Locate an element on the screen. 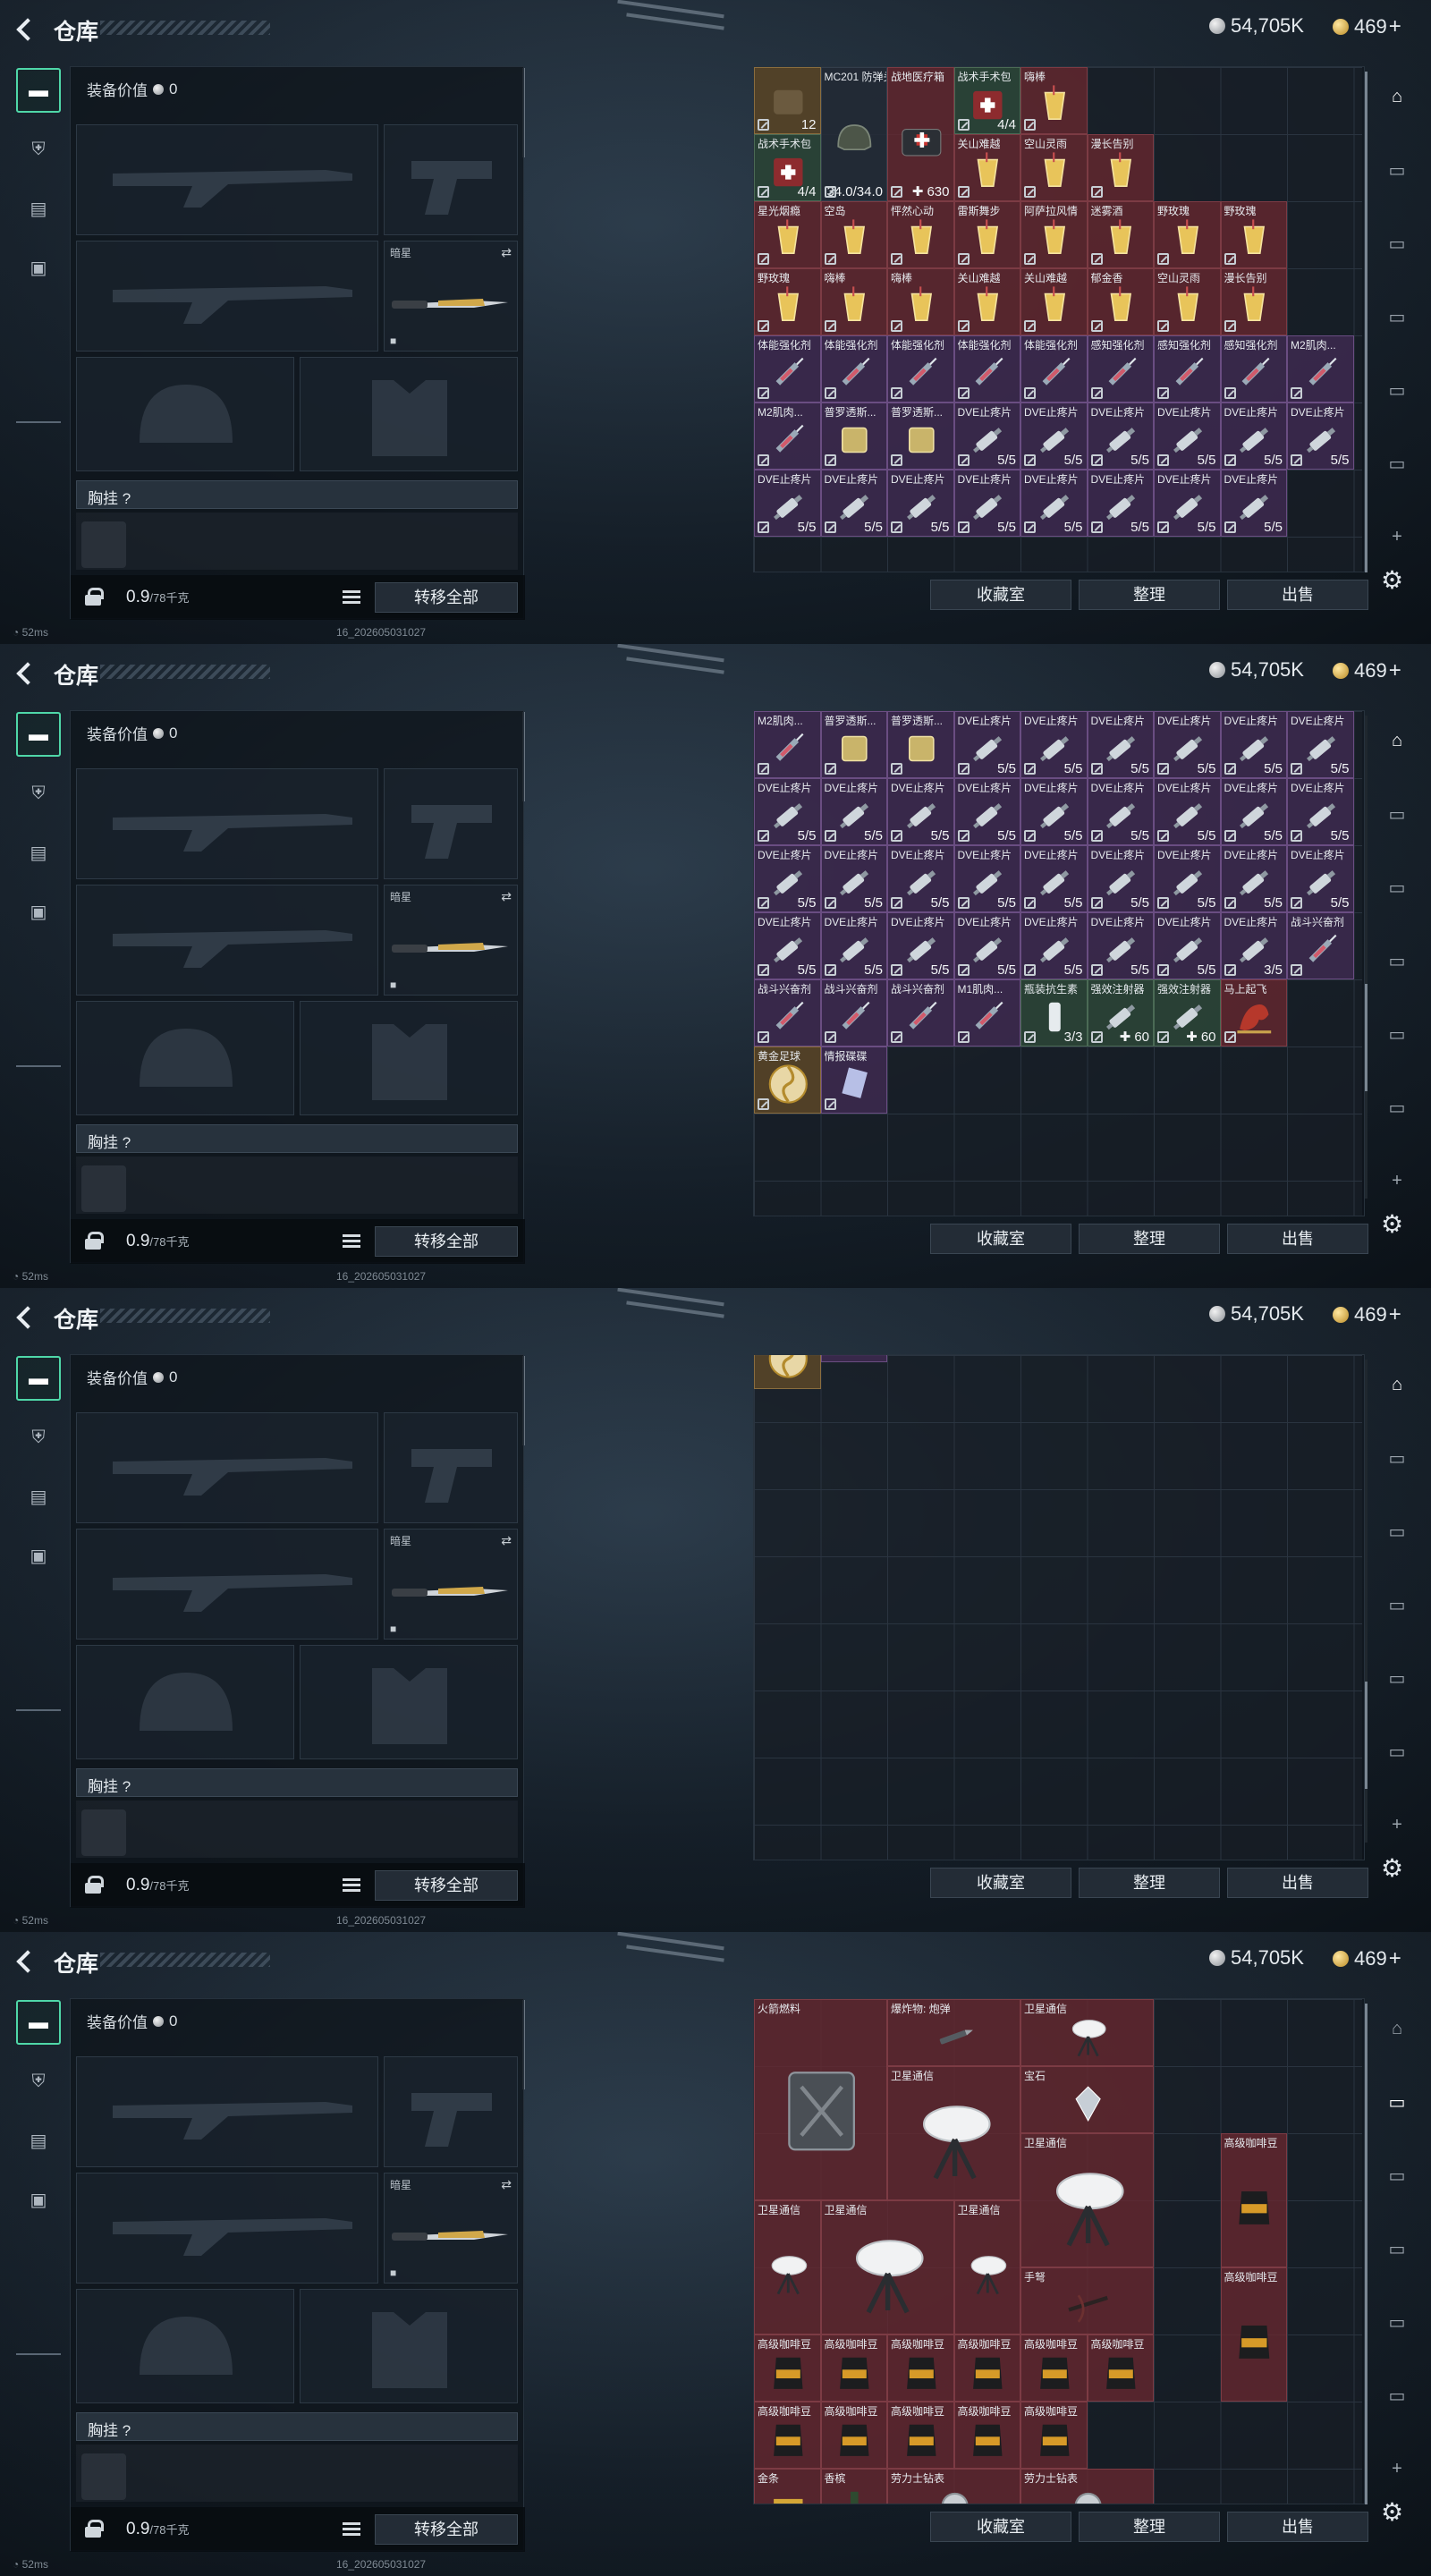 Image resolution: width=1431 pixels, height=2576 pixels. inventory-item: 瓶装抗生素 3/3 is located at coordinates (1054, 1012).